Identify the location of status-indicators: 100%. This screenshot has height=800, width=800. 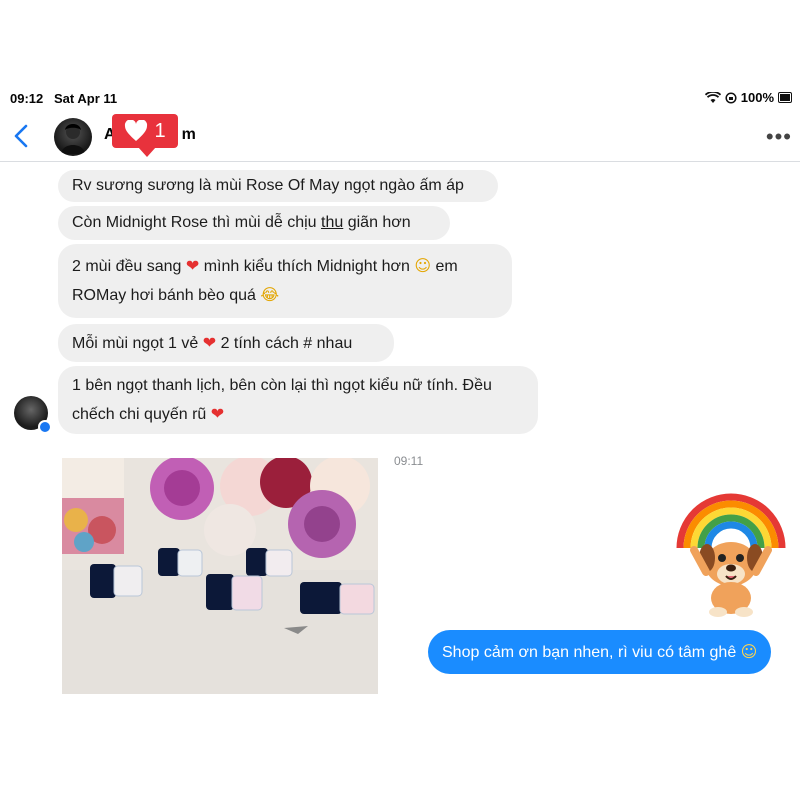
(748, 97).